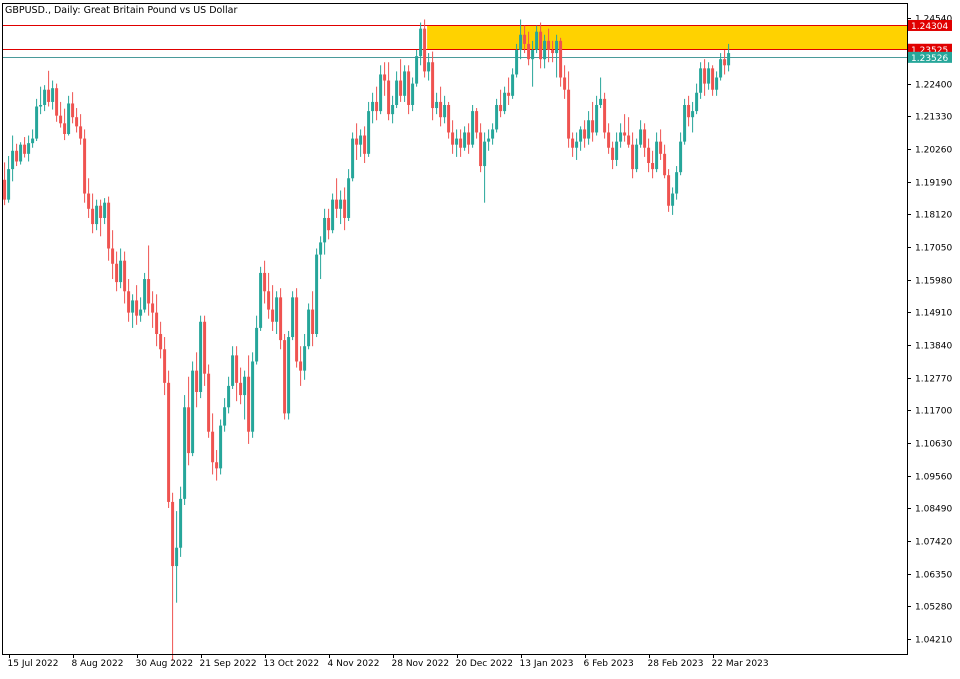 This screenshot has width=960, height=679. What do you see at coordinates (933, 151) in the screenshot?
I see `y-tick-label: 1.20260` at bounding box center [933, 151].